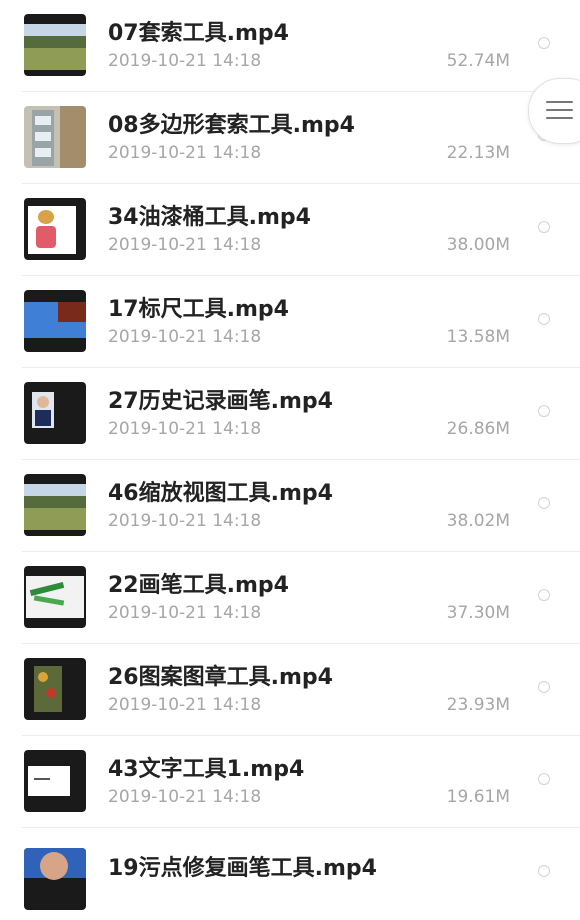 This screenshot has height=920, width=580. What do you see at coordinates (206, 769) in the screenshot?
I see `file-name: 43文字工具1.mp4` at bounding box center [206, 769].